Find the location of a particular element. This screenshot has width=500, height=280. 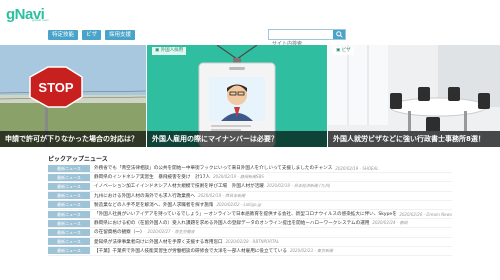

stop-sign-text: STOP is located at coordinates (55, 87).